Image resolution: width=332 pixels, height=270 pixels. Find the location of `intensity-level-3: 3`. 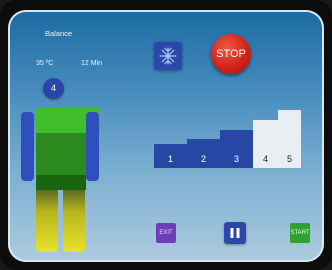

intensity-level-3: 3 is located at coordinates (237, 149).